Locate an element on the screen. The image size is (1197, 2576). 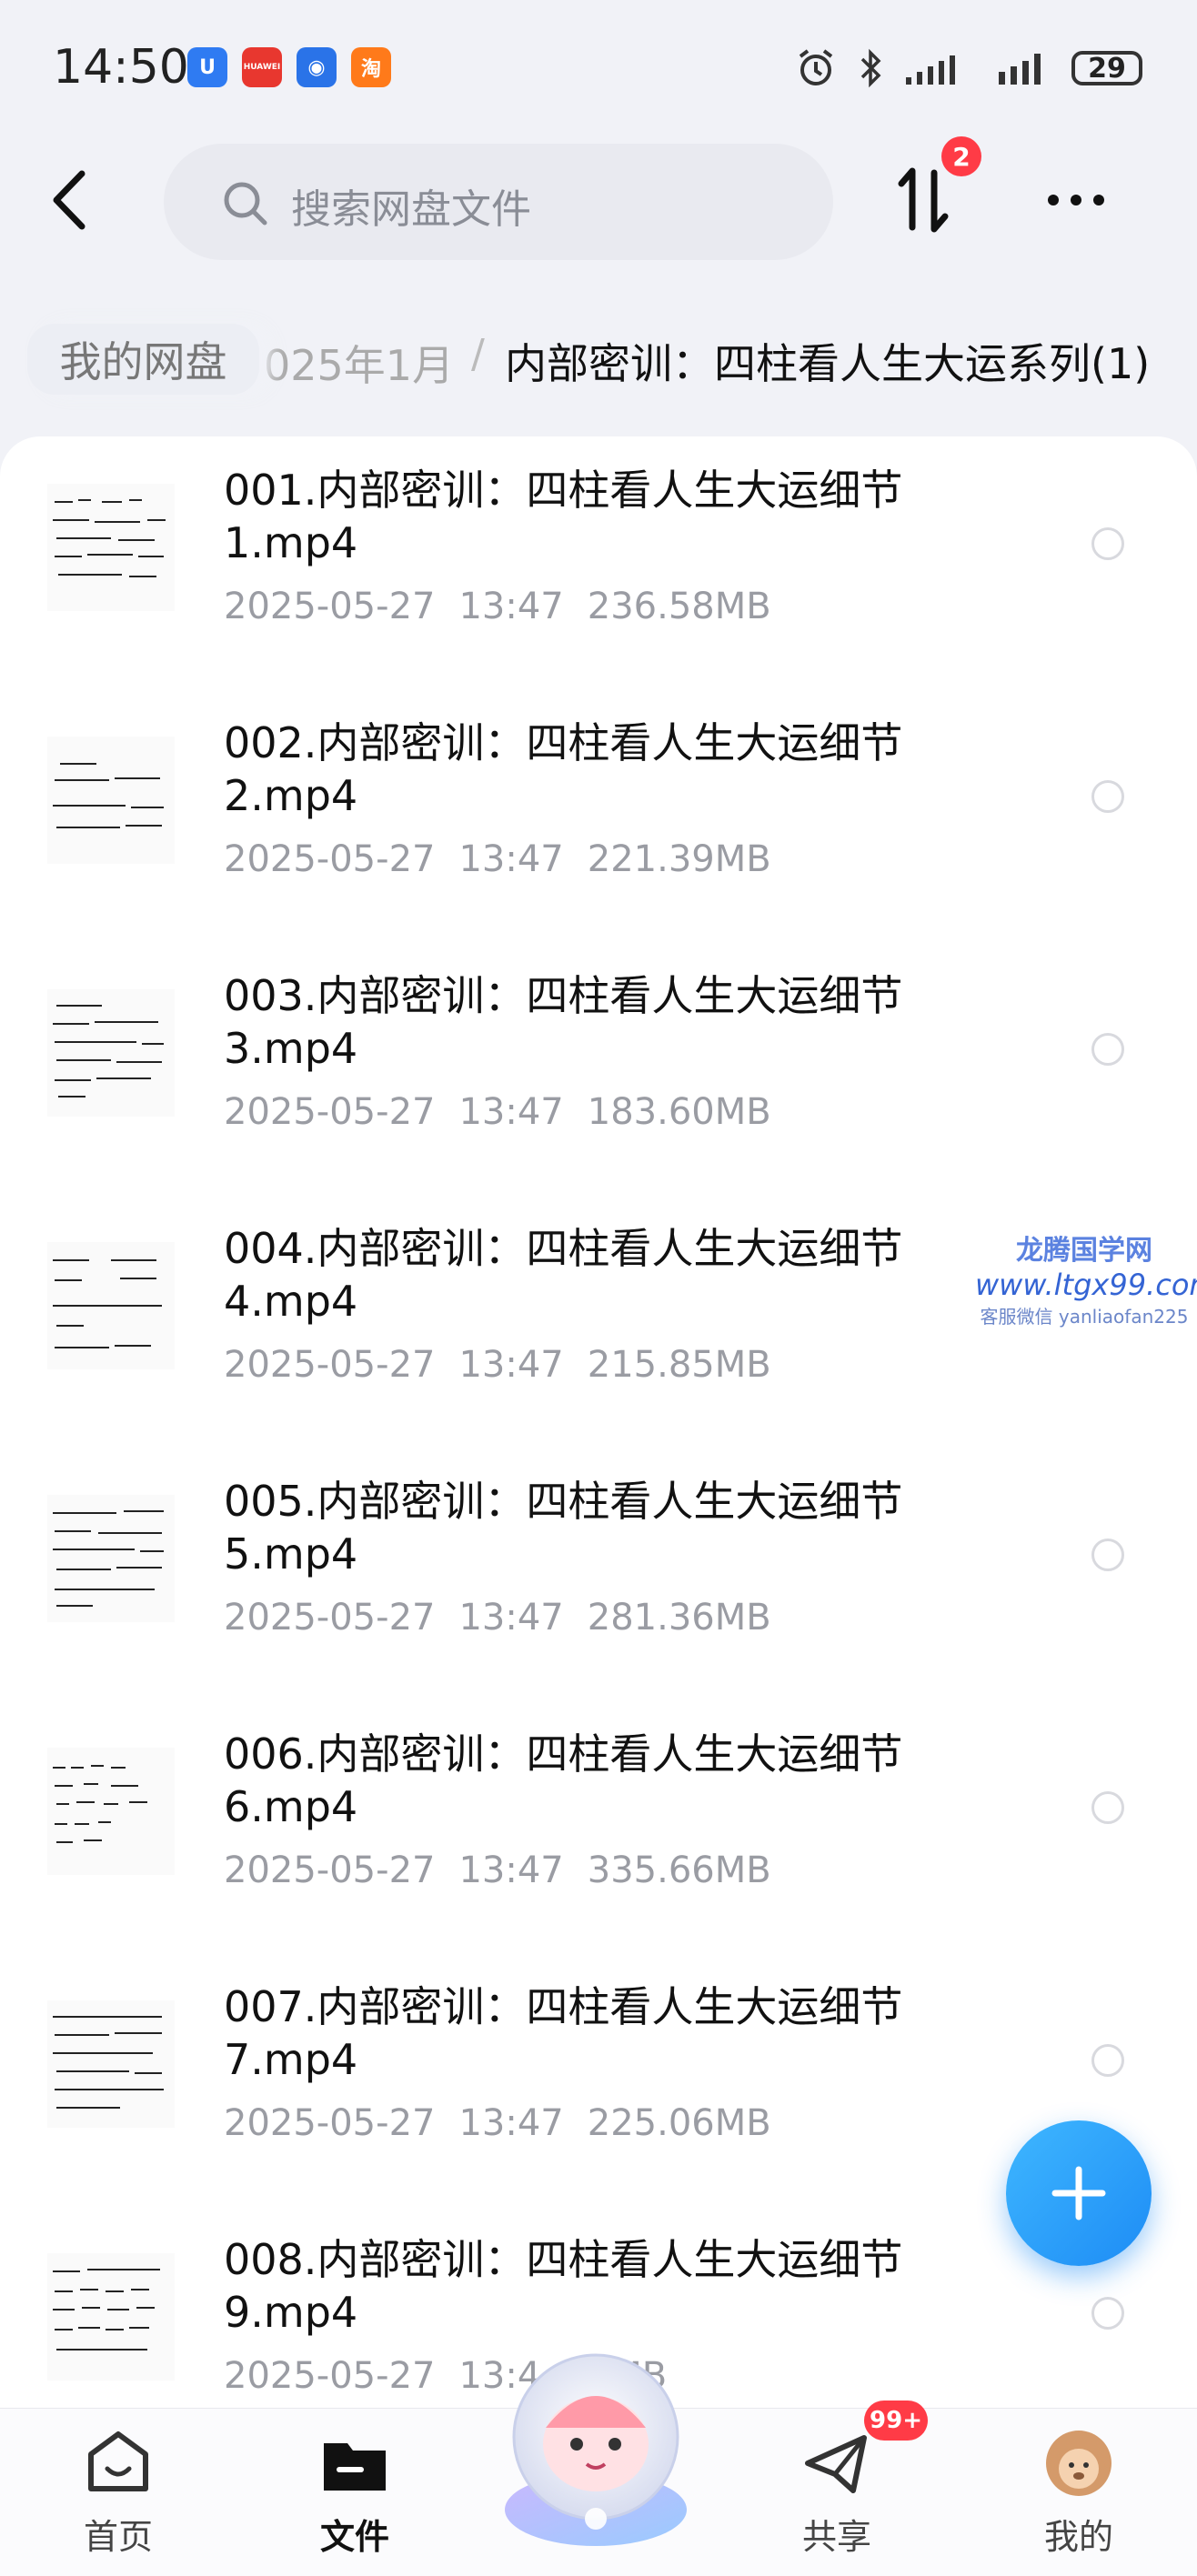
file-meta: 2025-05-27 13:47 215.85MB is located at coordinates (497, 1365).